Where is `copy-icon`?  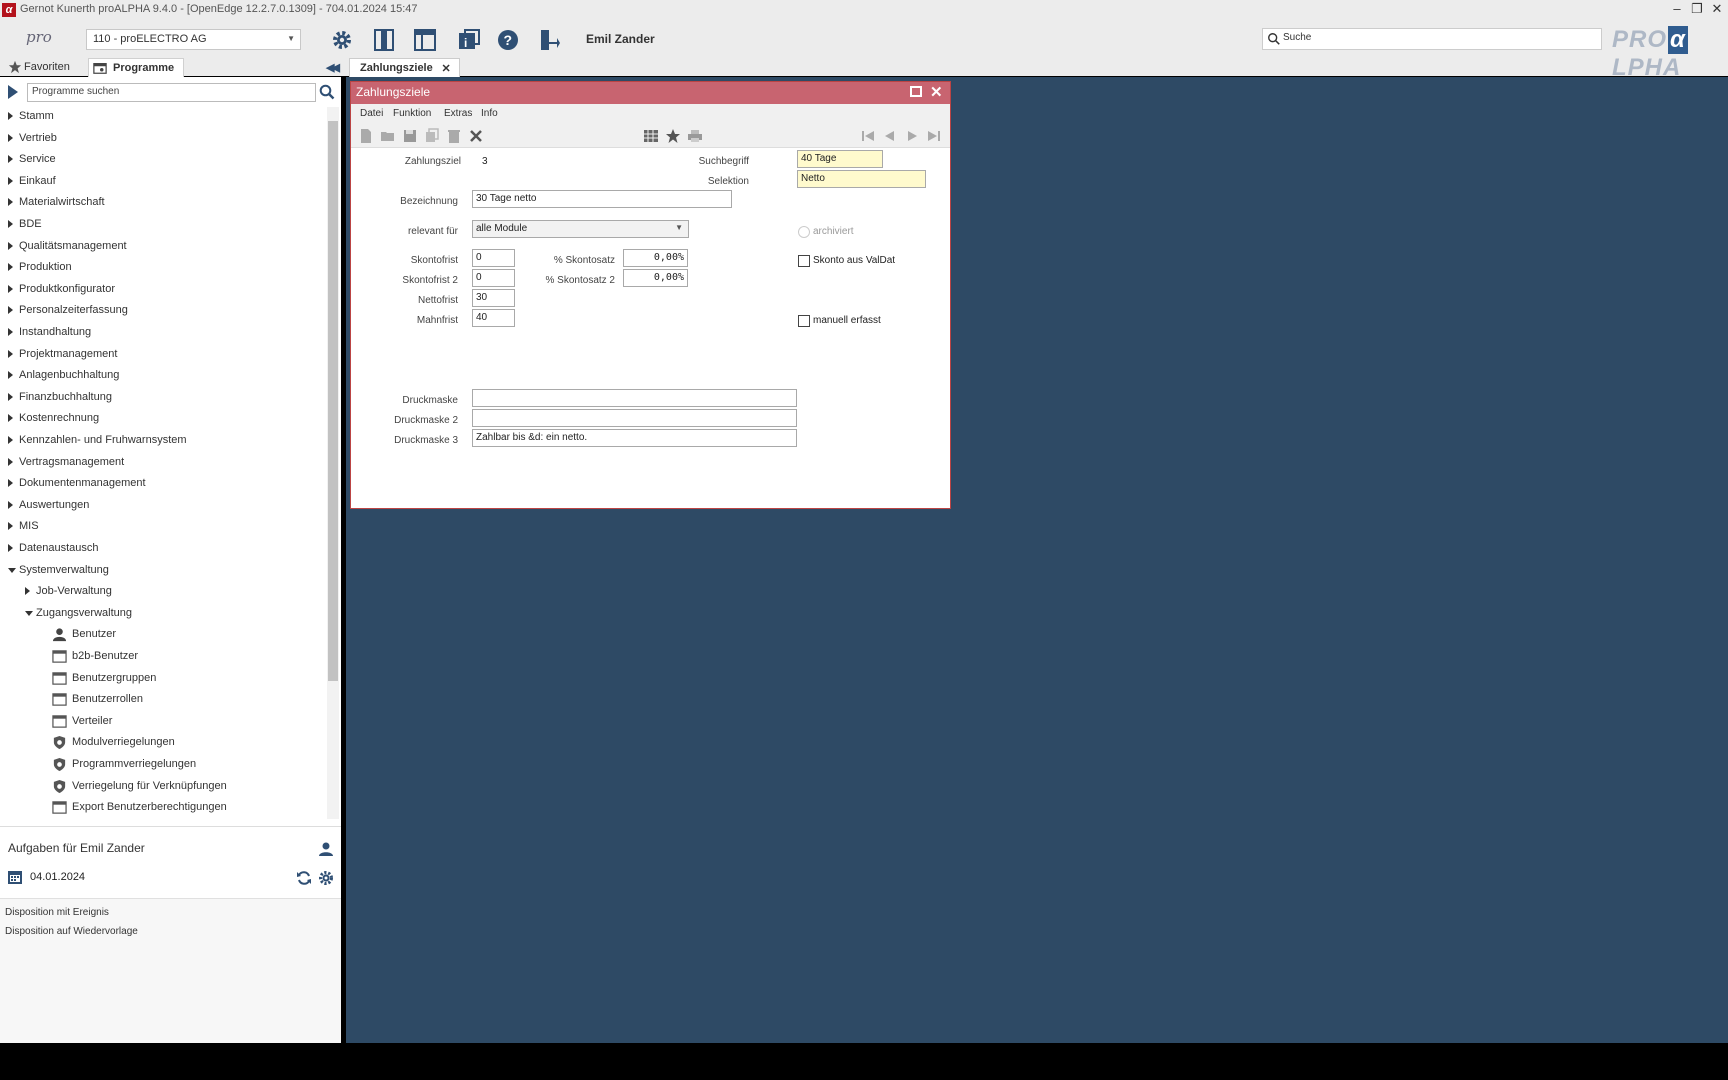 copy-icon is located at coordinates (432, 136).